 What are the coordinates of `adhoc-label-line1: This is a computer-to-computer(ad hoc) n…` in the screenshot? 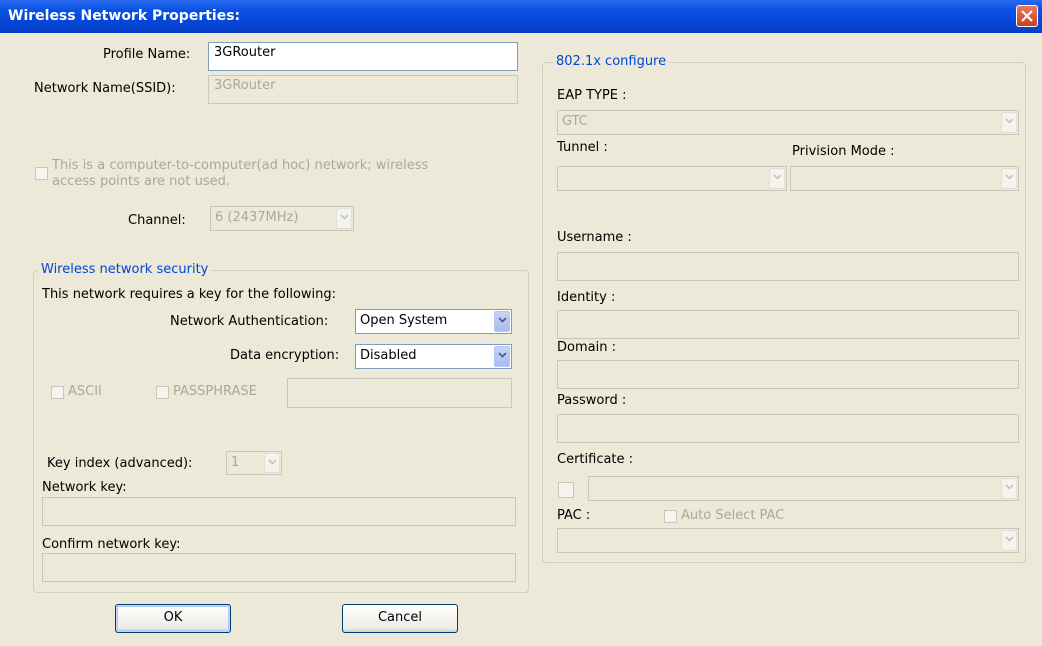 It's located at (240, 165).